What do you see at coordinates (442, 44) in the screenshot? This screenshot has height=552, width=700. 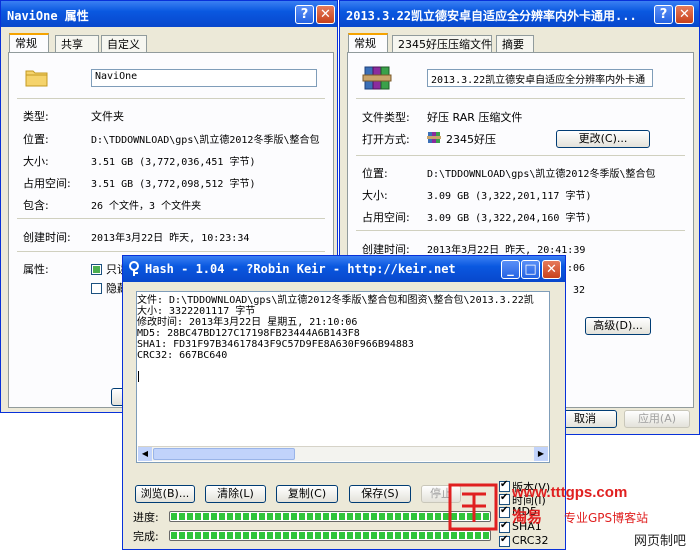 I see `tab-archive: 2345好压压缩文件` at bounding box center [442, 44].